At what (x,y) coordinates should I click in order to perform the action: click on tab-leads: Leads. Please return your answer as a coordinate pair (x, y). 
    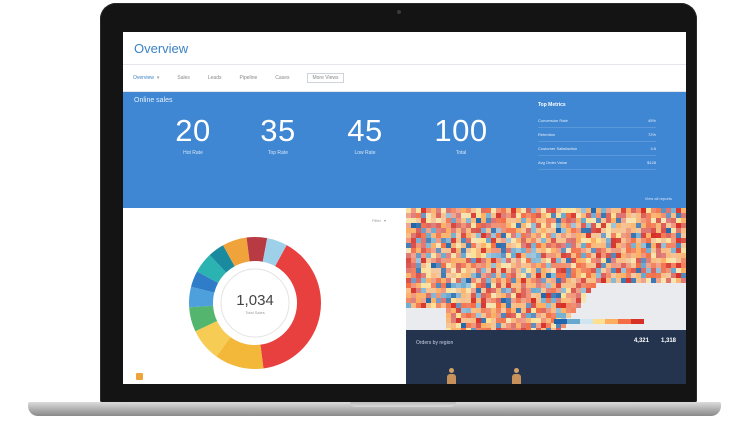
    Looking at the image, I should click on (215, 78).